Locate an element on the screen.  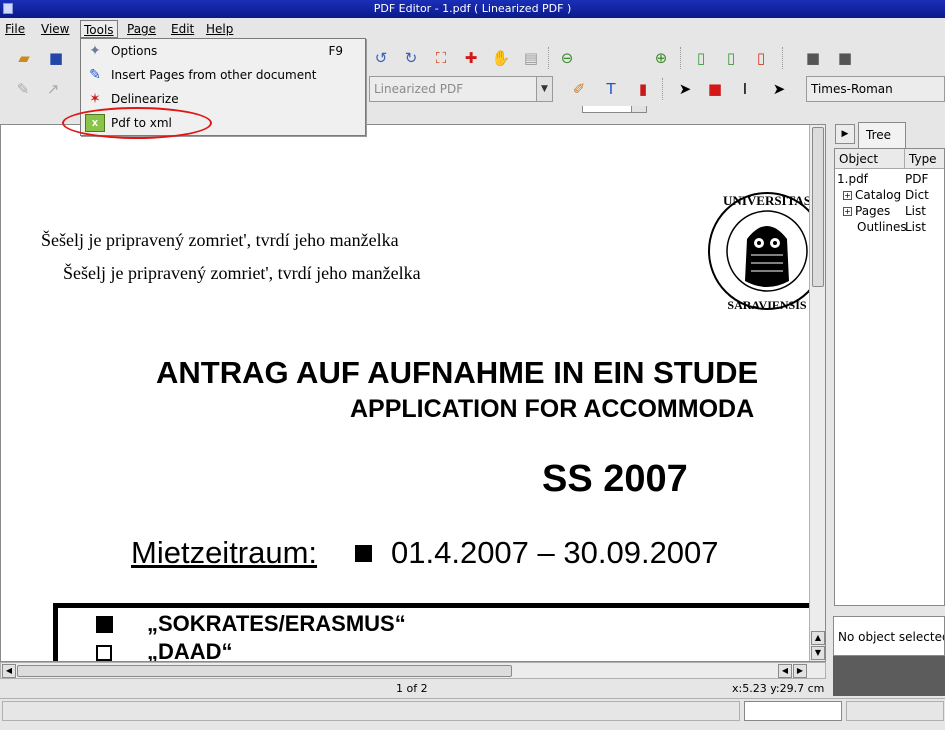
page-properties-icon: ▤ is located at coordinates (531, 58).